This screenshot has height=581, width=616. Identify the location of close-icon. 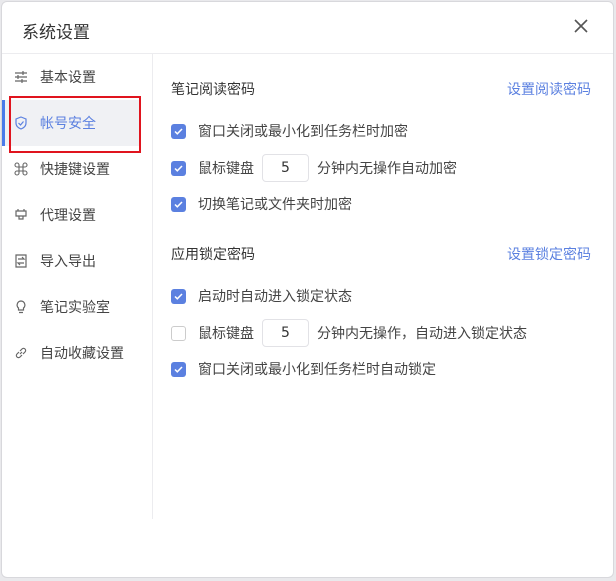
(581, 26).